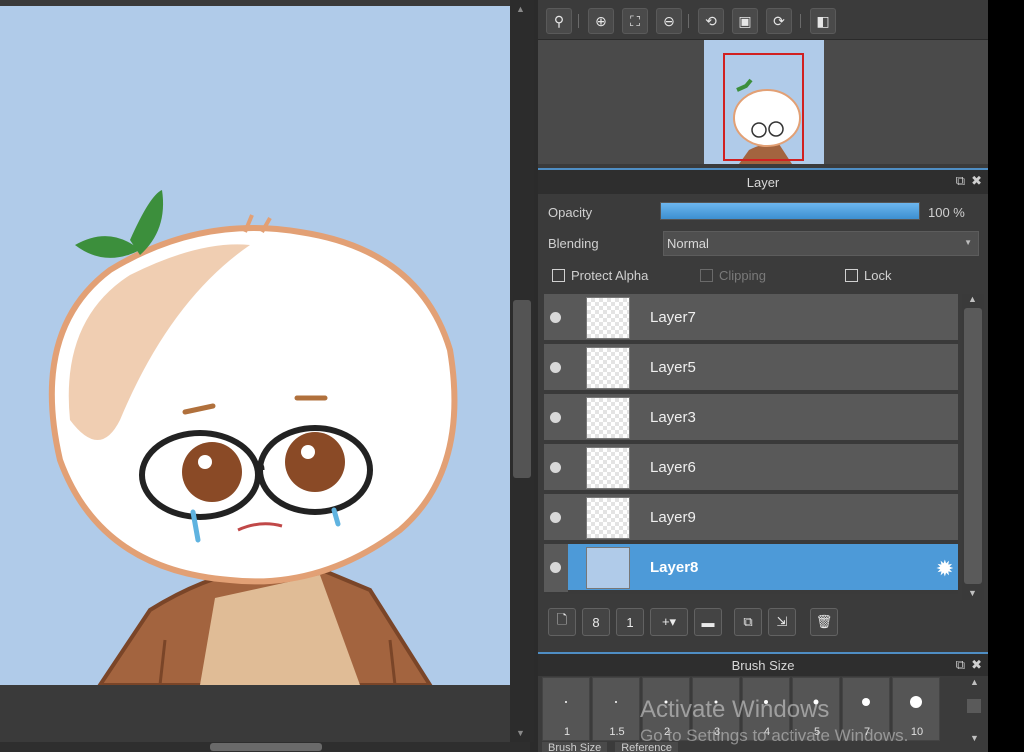 The image size is (1024, 752). I want to click on canvas-horizontal-scrollbar, so click(265, 747).